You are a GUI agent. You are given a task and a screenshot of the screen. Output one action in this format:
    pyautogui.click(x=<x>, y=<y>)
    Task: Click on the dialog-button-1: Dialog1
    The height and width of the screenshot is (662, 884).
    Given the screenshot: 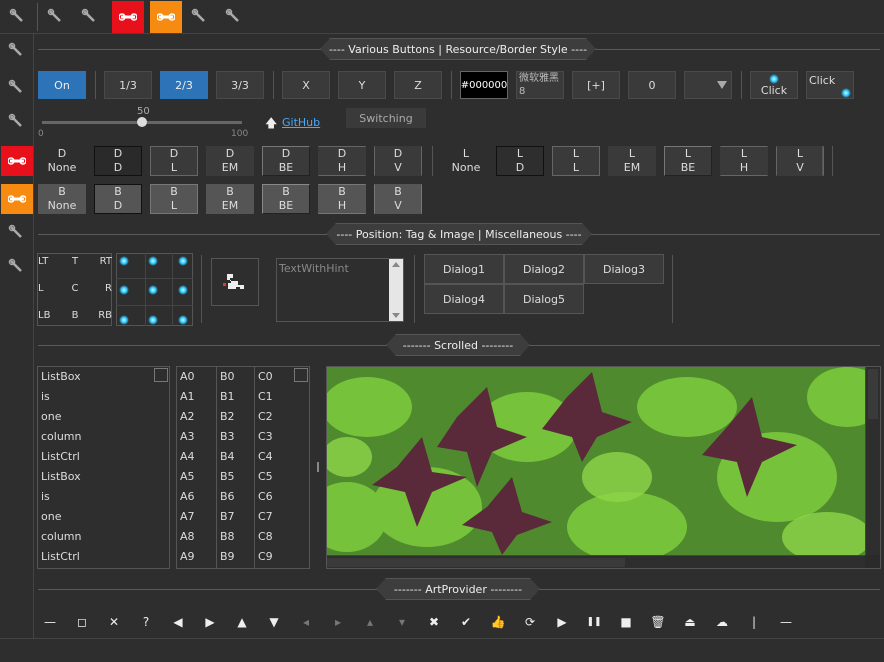 What is the action you would take?
    pyautogui.click(x=464, y=269)
    